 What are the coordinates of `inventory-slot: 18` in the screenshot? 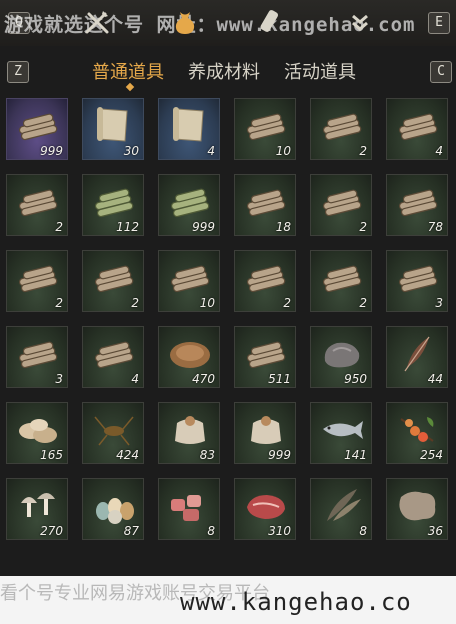 It's located at (265, 205).